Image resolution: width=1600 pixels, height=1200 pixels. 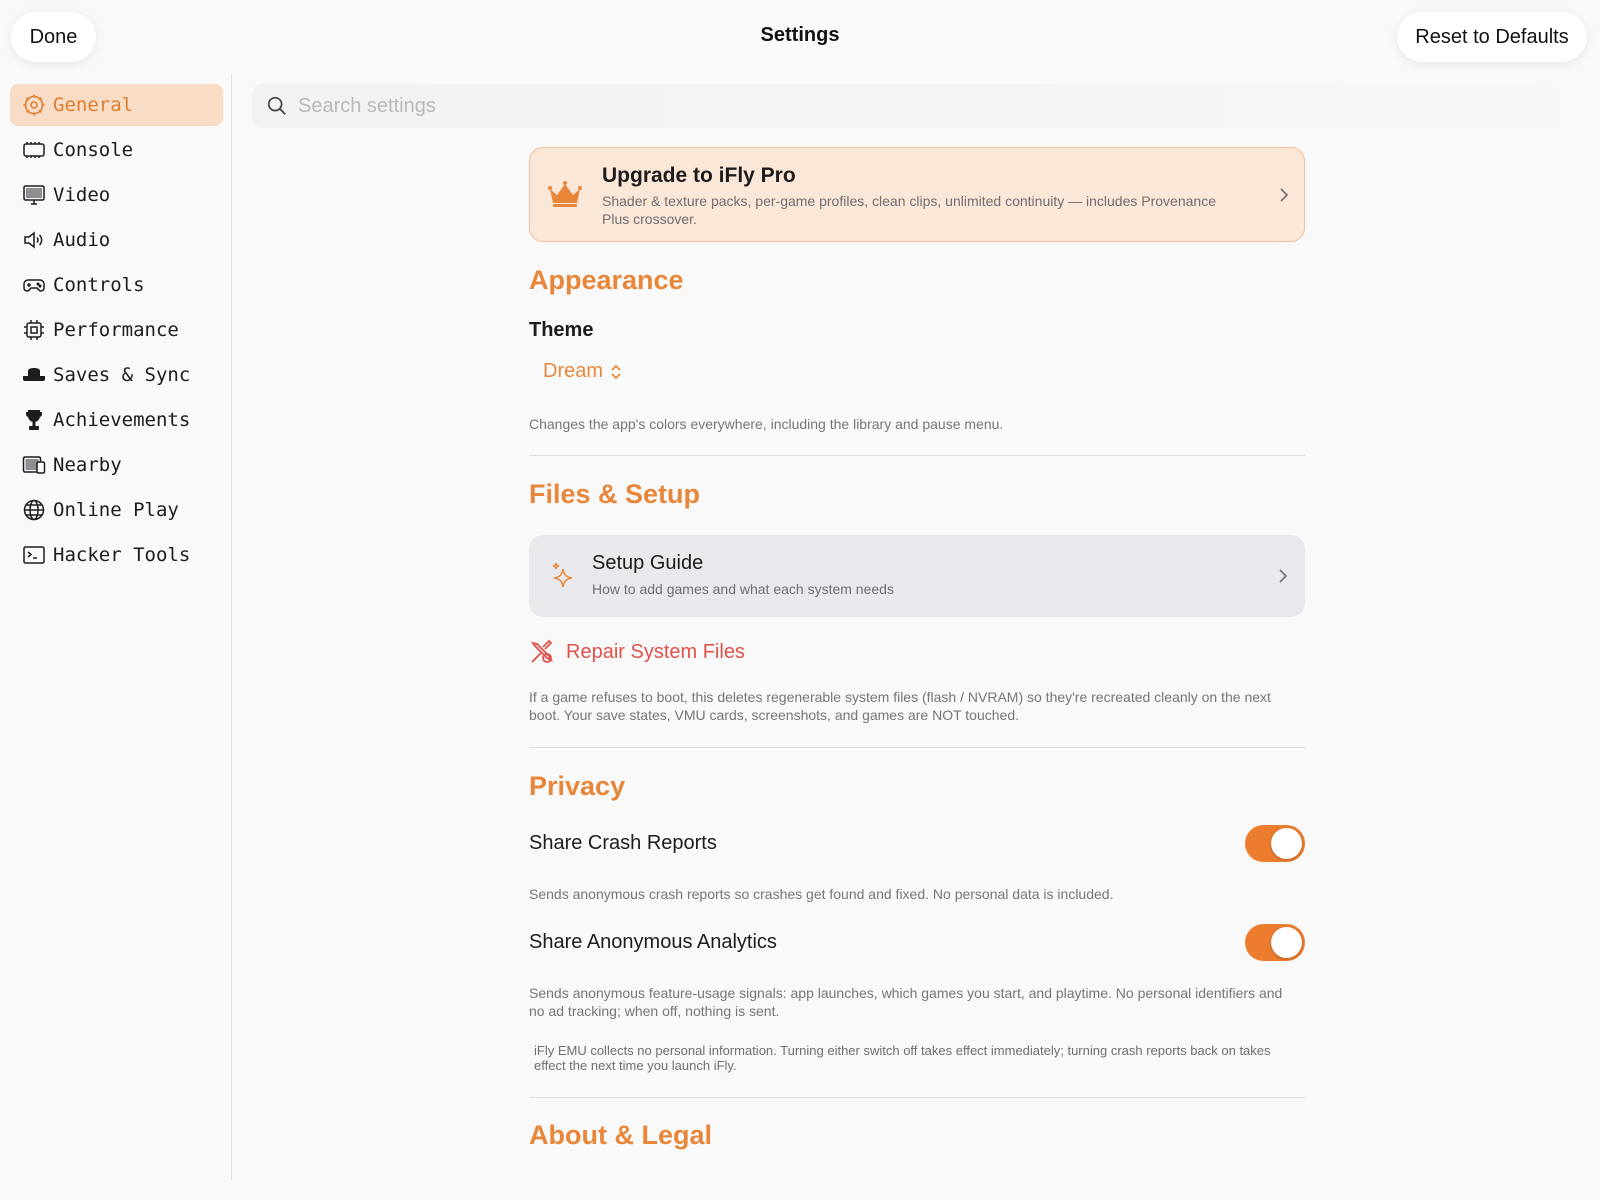 I want to click on monitor-icon, so click(x=34, y=195).